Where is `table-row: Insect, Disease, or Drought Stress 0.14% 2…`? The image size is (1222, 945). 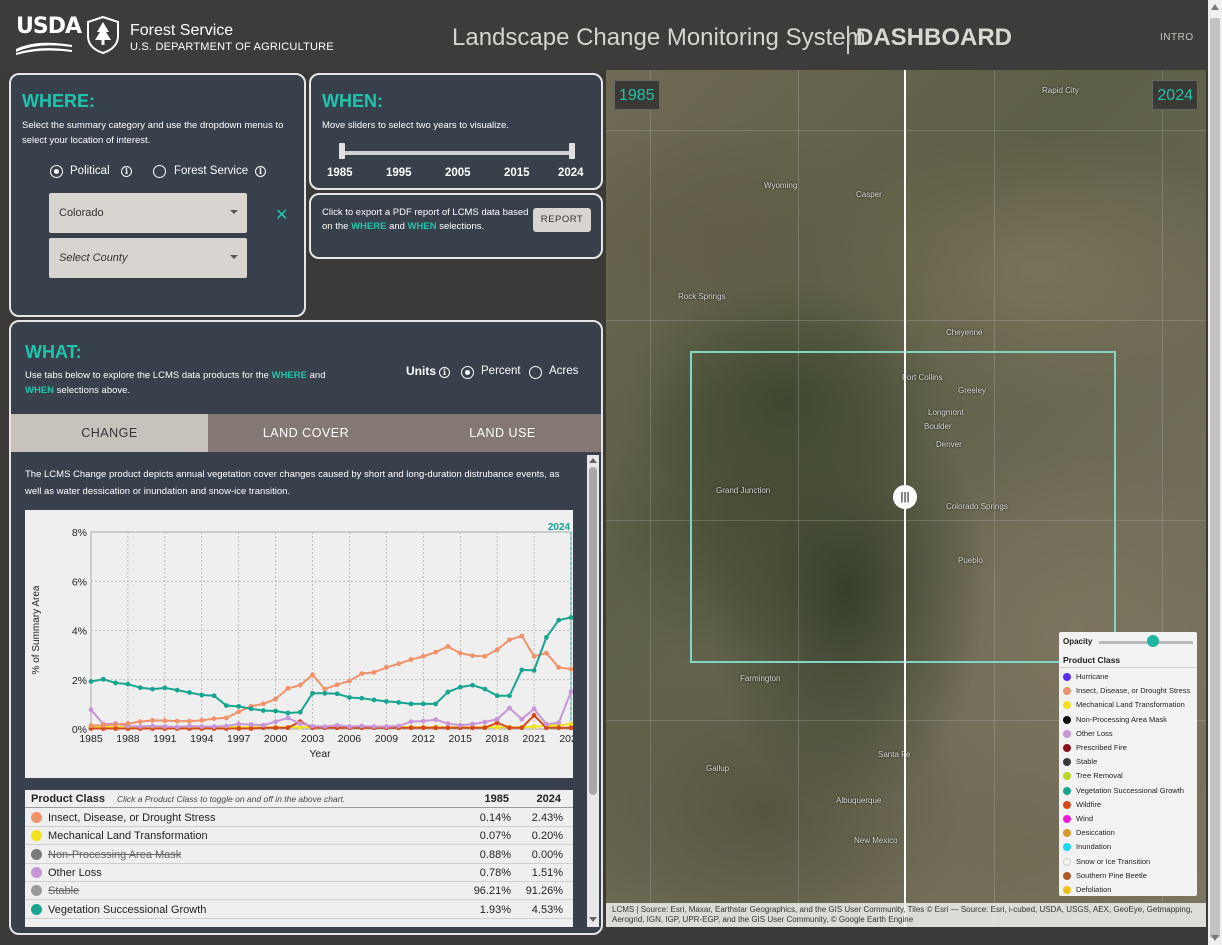 table-row: Insect, Disease, or Drought Stress 0.14% 2… is located at coordinates (299, 818).